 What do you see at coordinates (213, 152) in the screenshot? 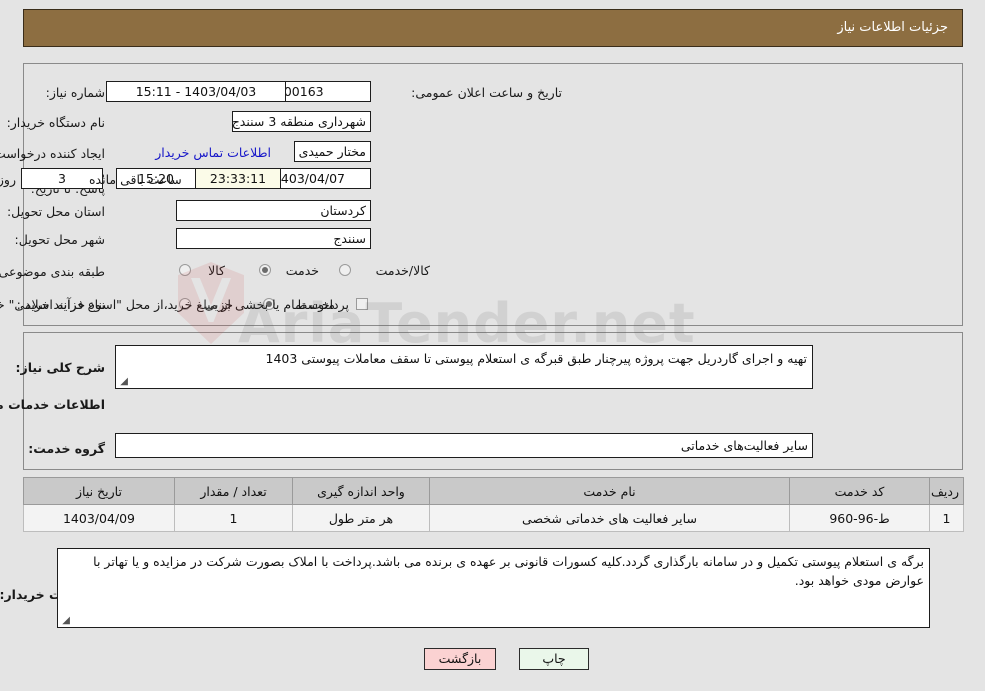
I see `buyer-contact-link: اطلاعات تماس خریدار` at bounding box center [213, 152].